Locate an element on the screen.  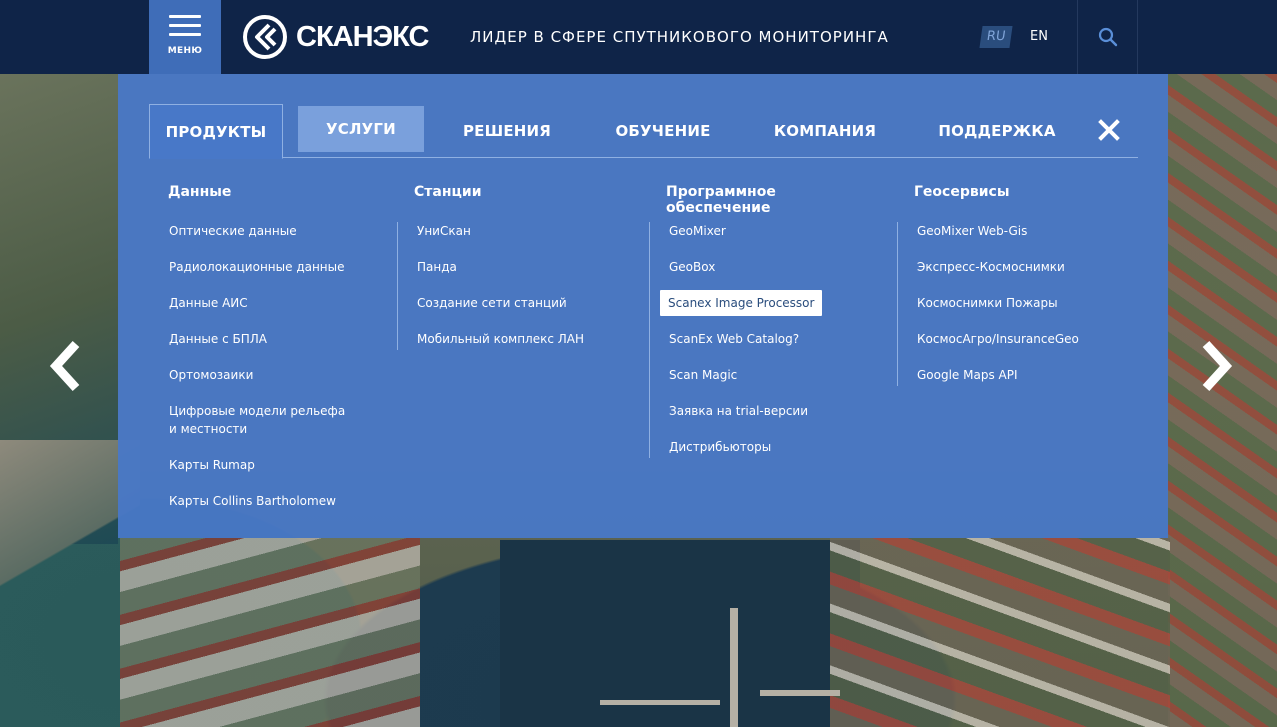
search-icon is located at coordinates (1107, 37).